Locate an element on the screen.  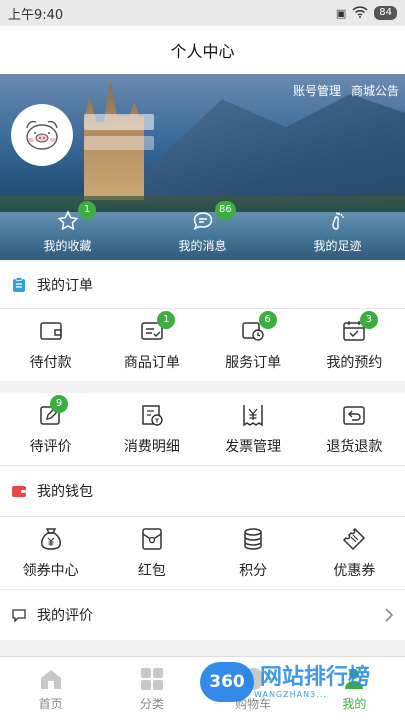
appointments-label: 我的预约 is located at coordinates (354, 363).